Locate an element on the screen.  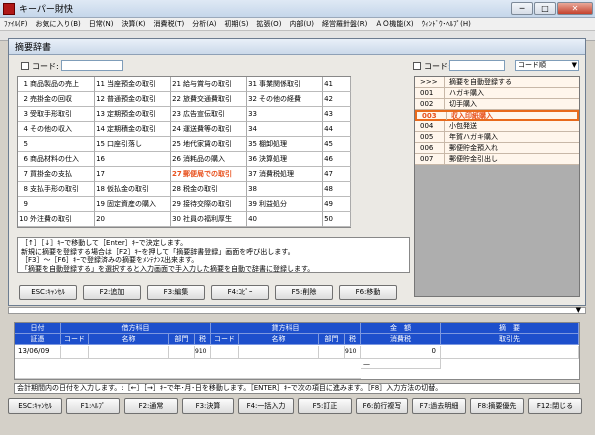
category-cell: 48 is located at coordinates (337, 189).